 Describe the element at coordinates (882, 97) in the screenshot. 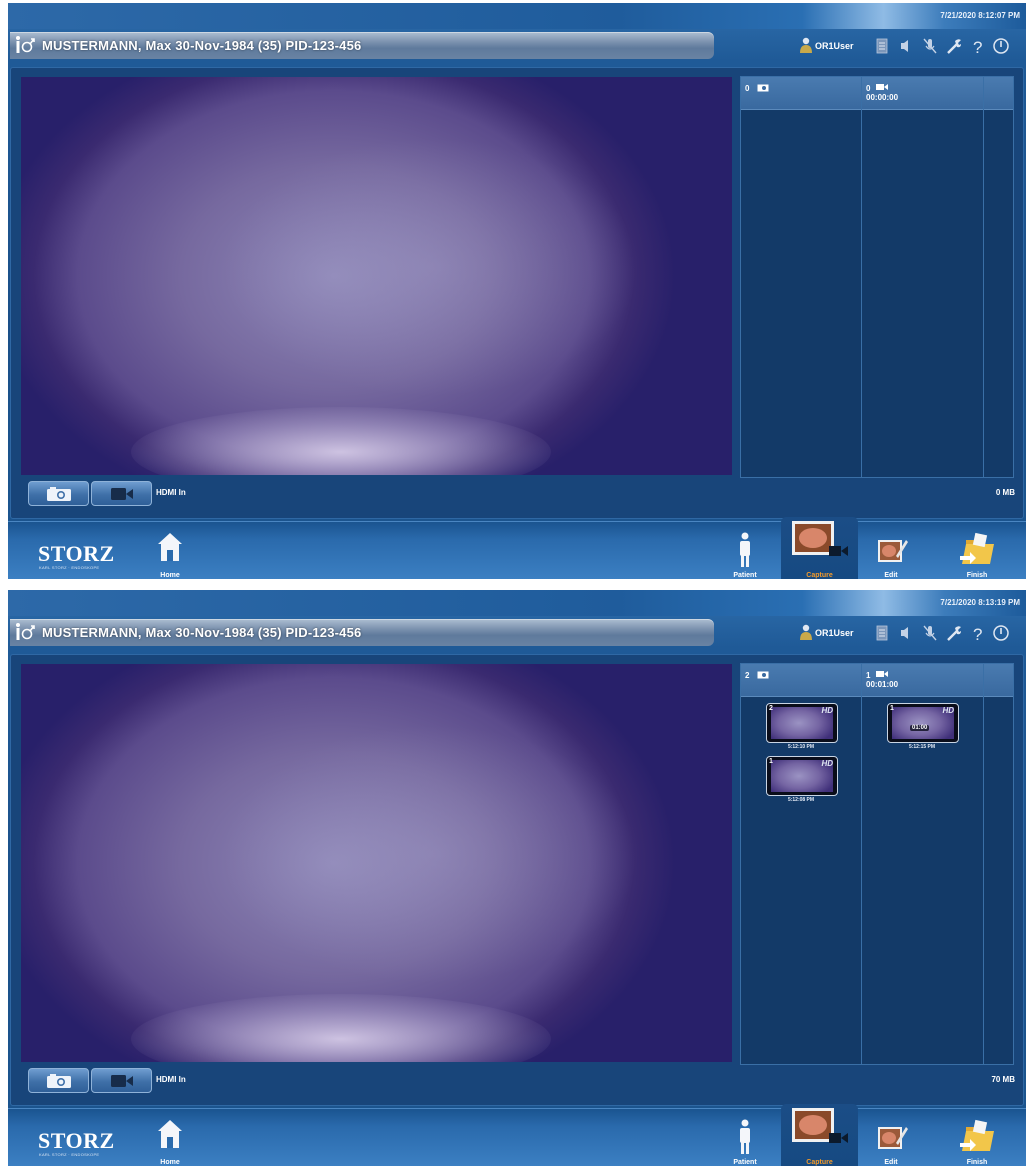

I see `video-duration: 00:00:00` at that location.